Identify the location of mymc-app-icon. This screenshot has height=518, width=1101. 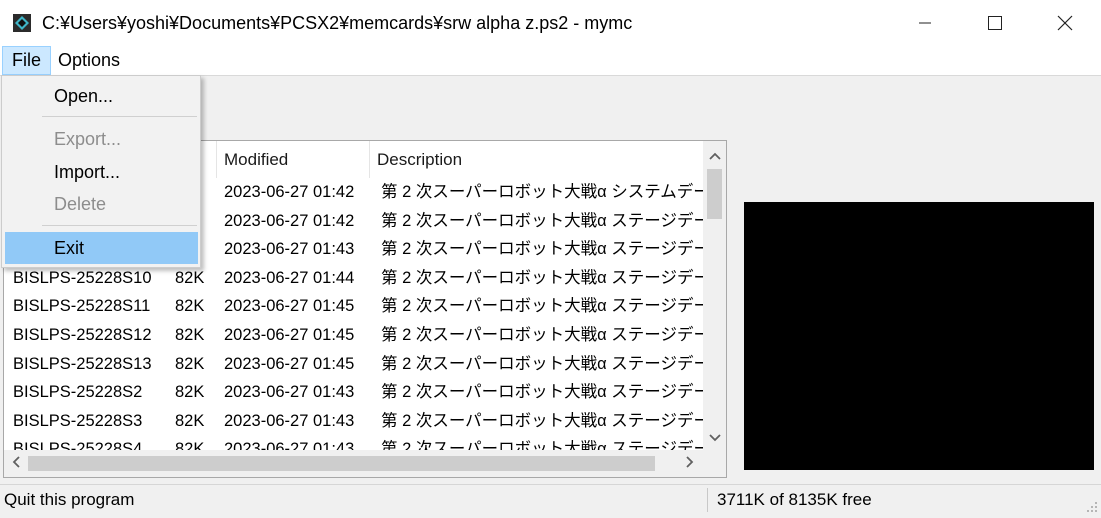
(22, 23).